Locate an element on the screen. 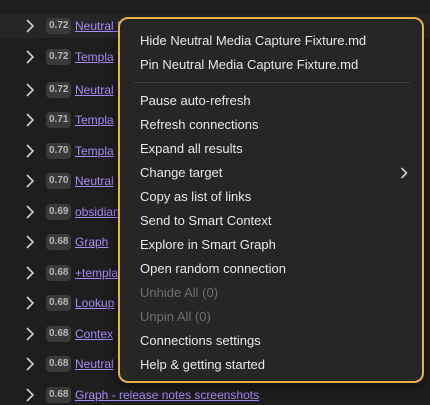  menu-item-change-target: Change target is located at coordinates (181, 173).